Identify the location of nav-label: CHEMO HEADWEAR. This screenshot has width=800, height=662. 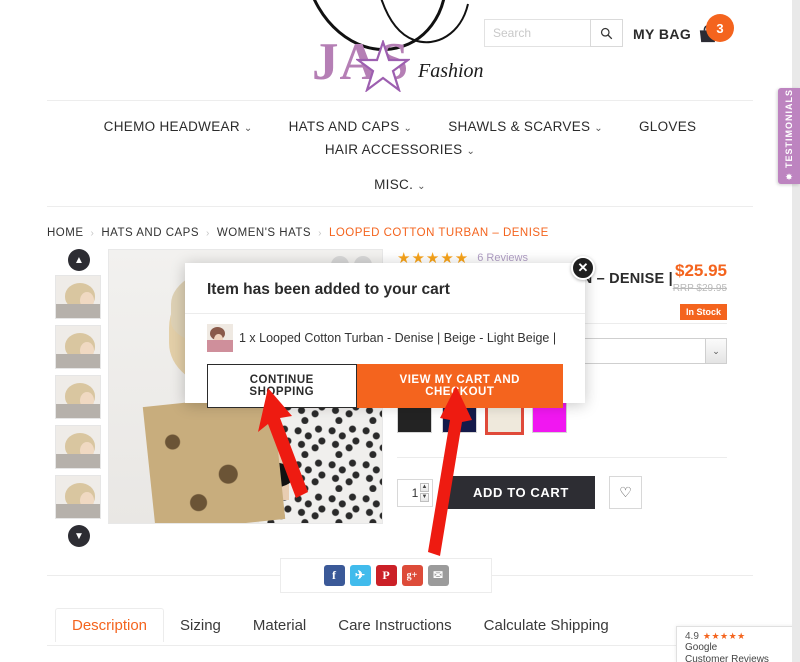
(171, 126).